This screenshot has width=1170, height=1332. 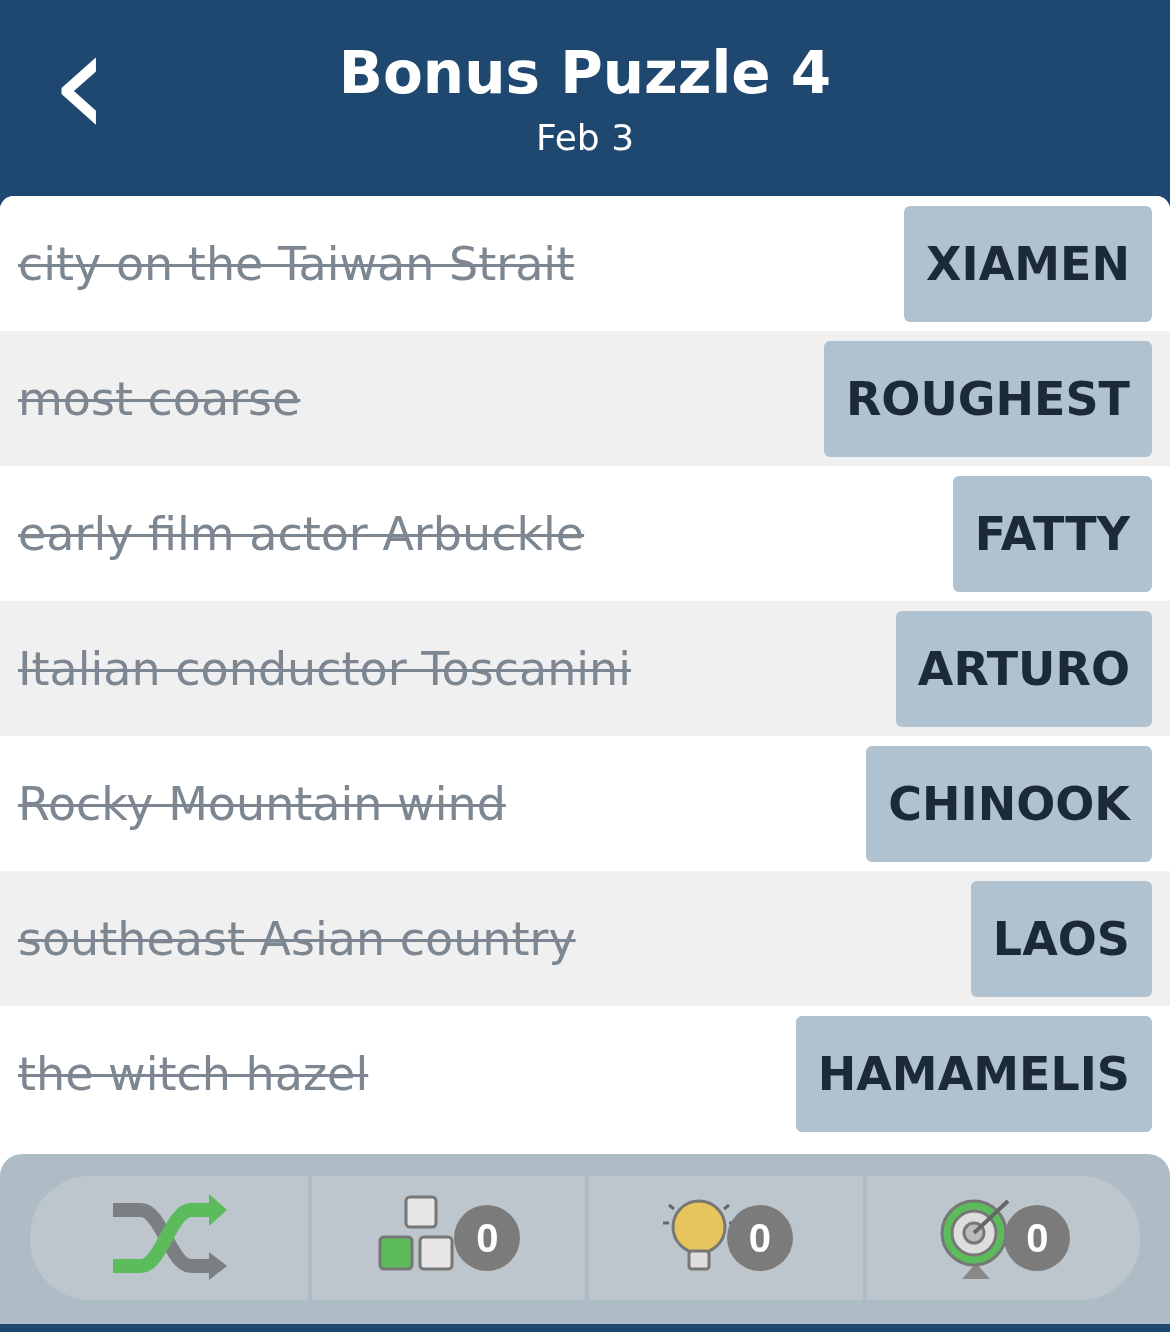 What do you see at coordinates (585, 72) in the screenshot?
I see `puzzle-title: Bonus Puzzle 4` at bounding box center [585, 72].